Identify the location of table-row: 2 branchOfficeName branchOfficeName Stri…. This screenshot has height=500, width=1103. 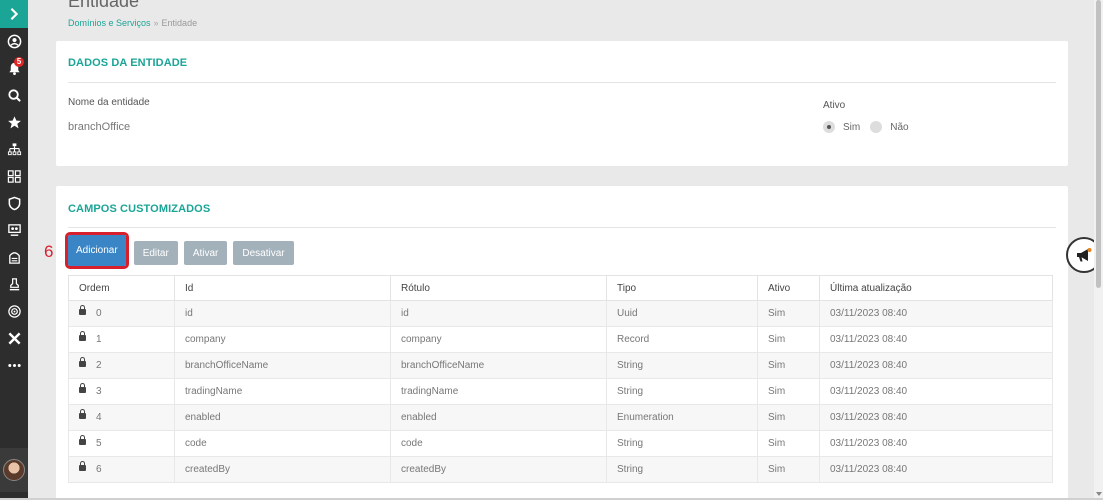
(560, 365).